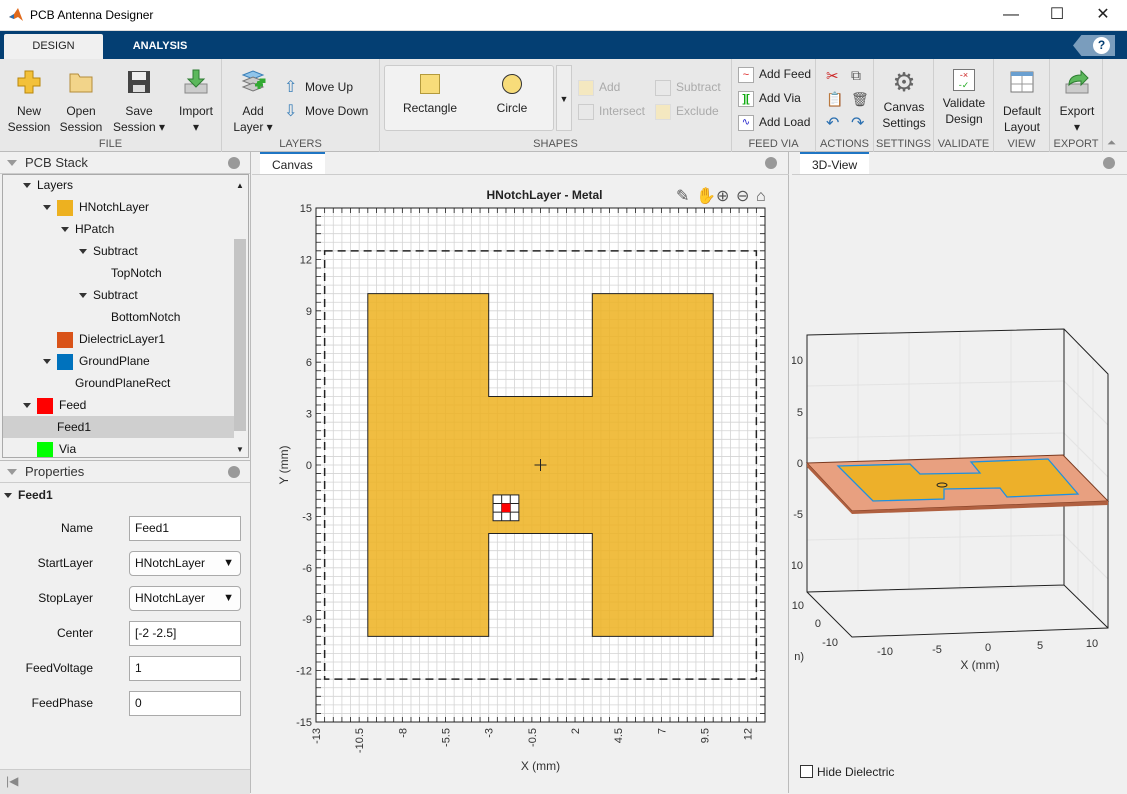 Image resolution: width=1127 pixels, height=794 pixels. What do you see at coordinates (964, 98) in the screenshot?
I see `validate-design-button: -× -✓ Validate Design` at bounding box center [964, 98].